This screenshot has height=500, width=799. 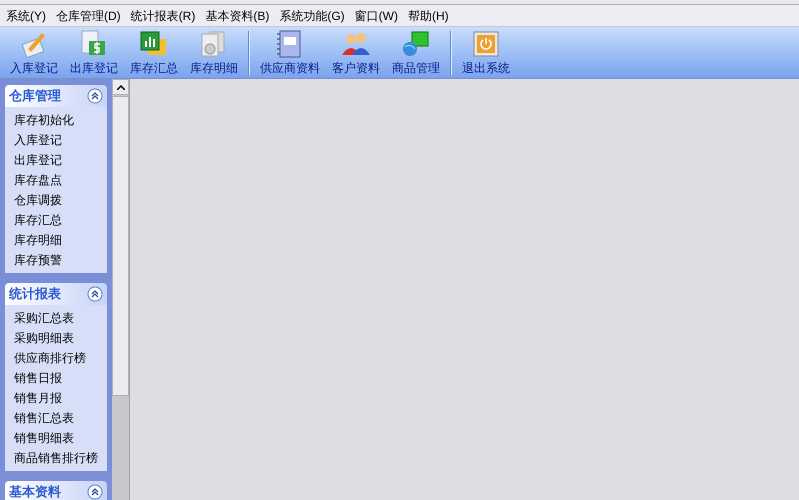 What do you see at coordinates (56, 120) in the screenshot?
I see `sidebar-item: 库存初始化` at bounding box center [56, 120].